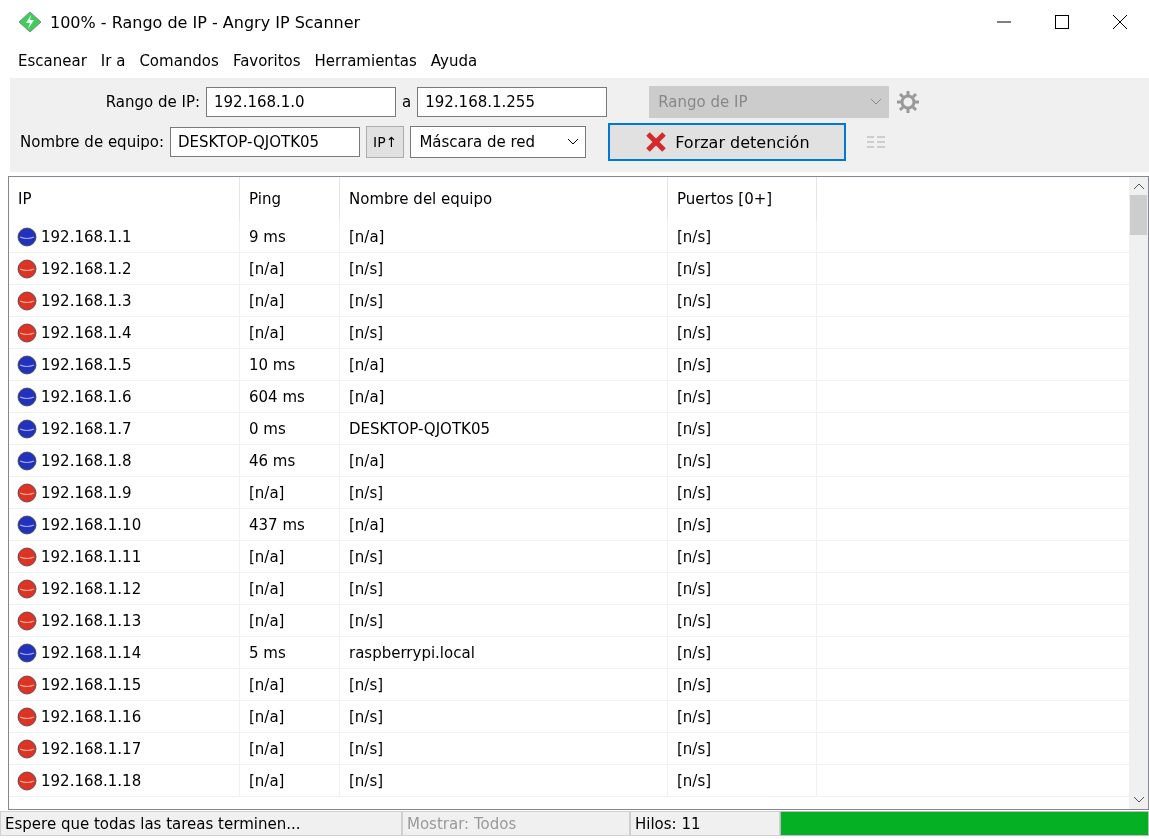  What do you see at coordinates (504, 199) in the screenshot?
I see `column-header: Nombre del equipo` at bounding box center [504, 199].